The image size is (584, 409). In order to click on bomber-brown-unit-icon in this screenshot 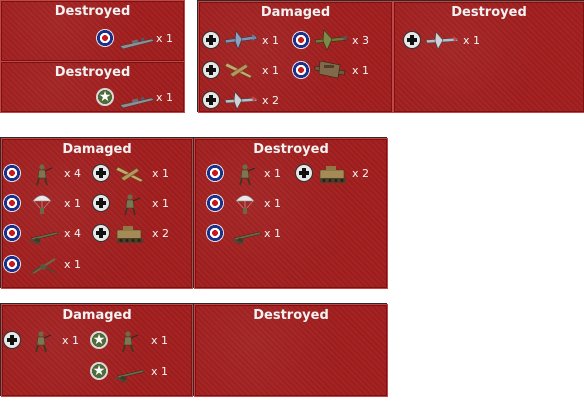, I will do `click(330, 69)`.